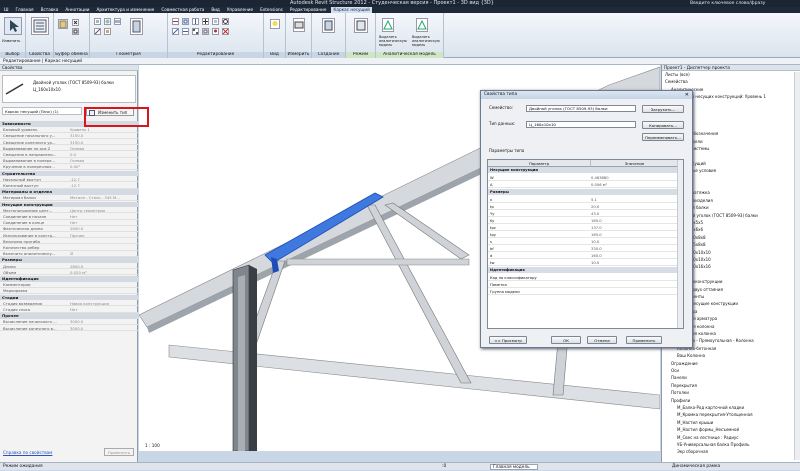  I want to click on instance-filter: Каркас несущий (Пачк) (1), so click(42, 111).